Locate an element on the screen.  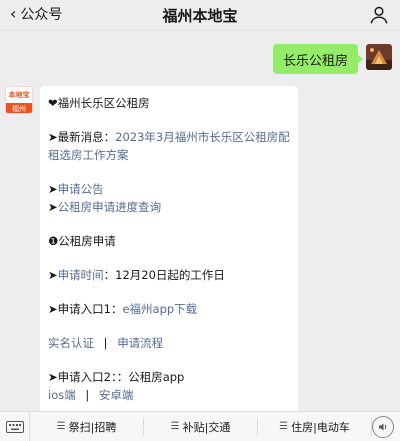
entry2-prefix: ➤申请入口2：：公租房app is located at coordinates (116, 377).